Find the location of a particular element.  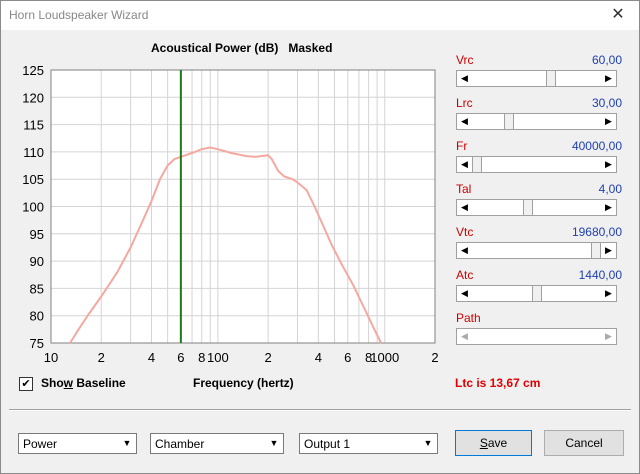

param-label-atc: Atc is located at coordinates (465, 275).